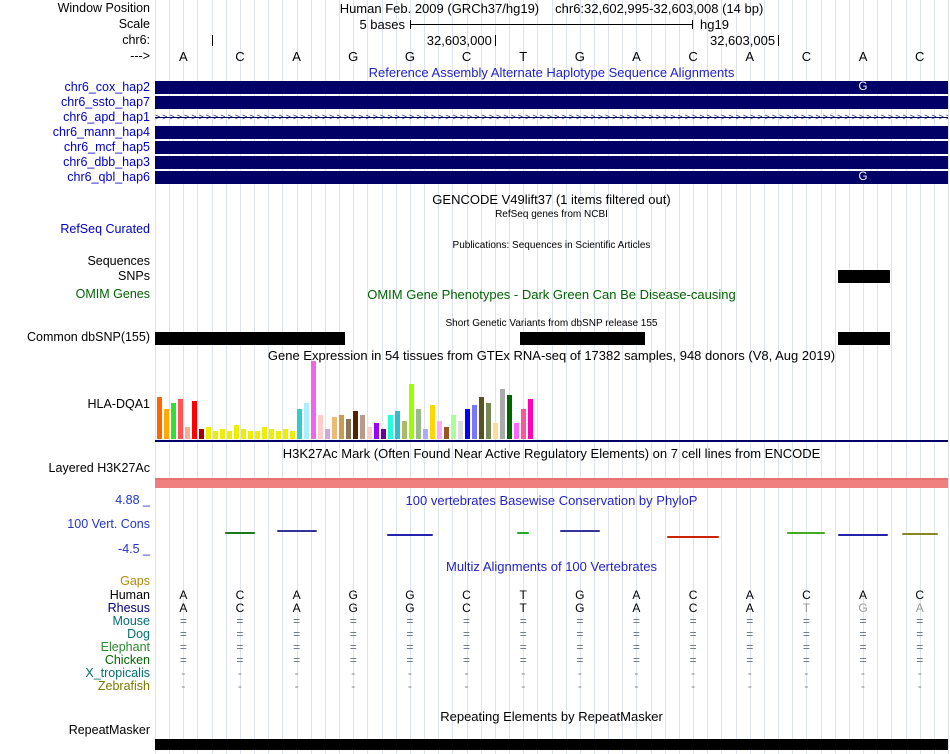 The width and height of the screenshot is (950, 754). Describe the element at coordinates (864, 276) in the screenshot. I see `snp-item` at that location.